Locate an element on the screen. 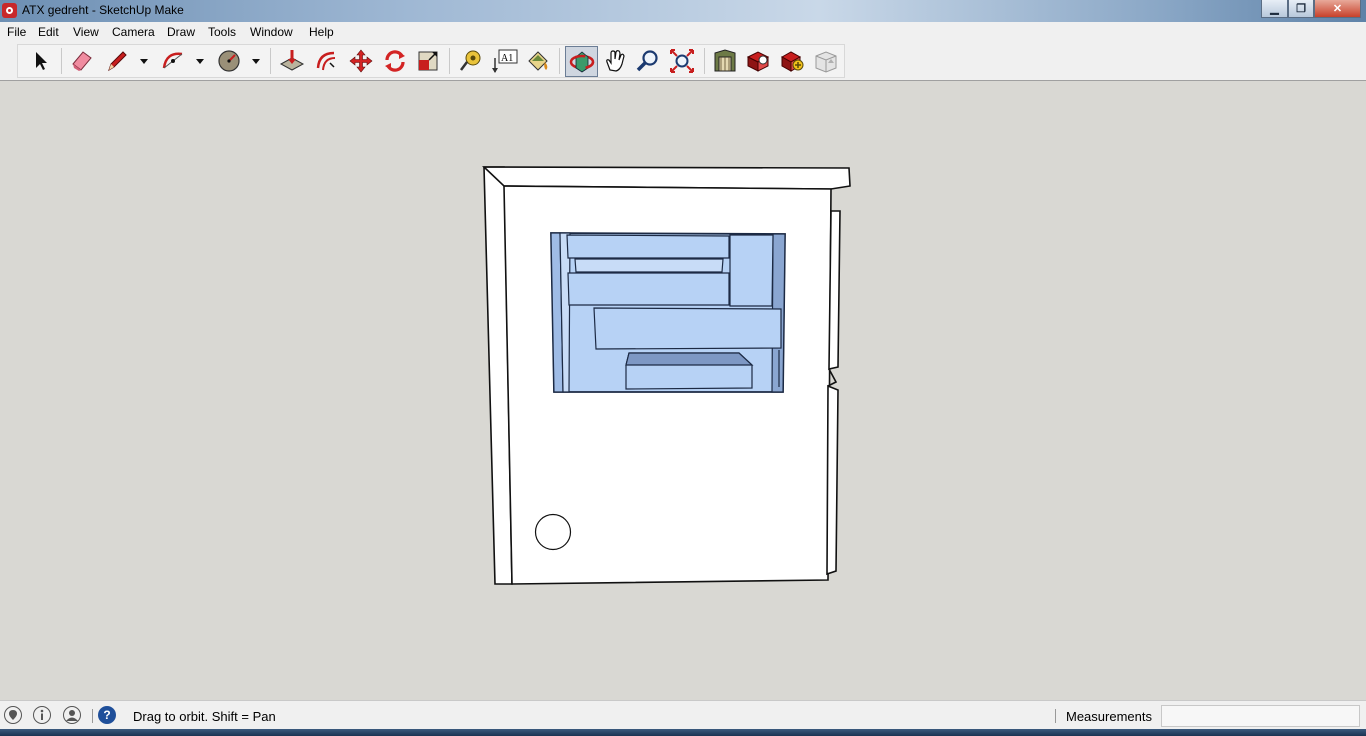 This screenshot has width=1366, height=736. get-components-button is located at coordinates (792, 61).